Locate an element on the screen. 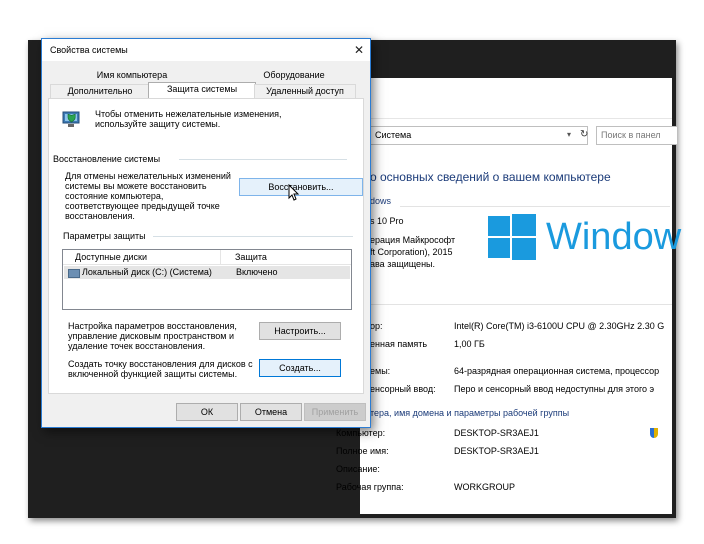 This screenshot has height=544, width=704. system-label: енная память is located at coordinates (399, 344).